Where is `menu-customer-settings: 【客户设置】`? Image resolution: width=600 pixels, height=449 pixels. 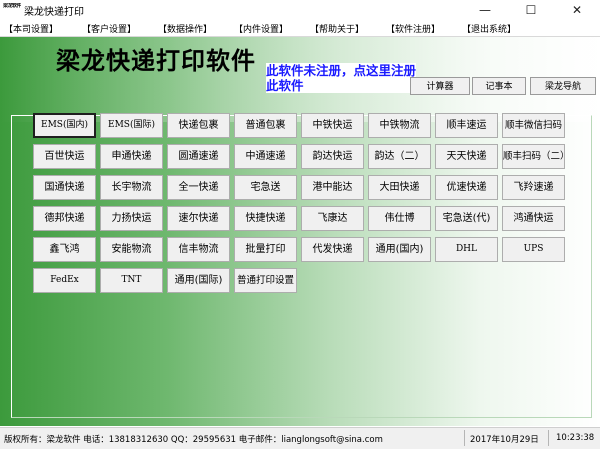
menu-customer-settings: 【客户设置】 is located at coordinates (109, 28).